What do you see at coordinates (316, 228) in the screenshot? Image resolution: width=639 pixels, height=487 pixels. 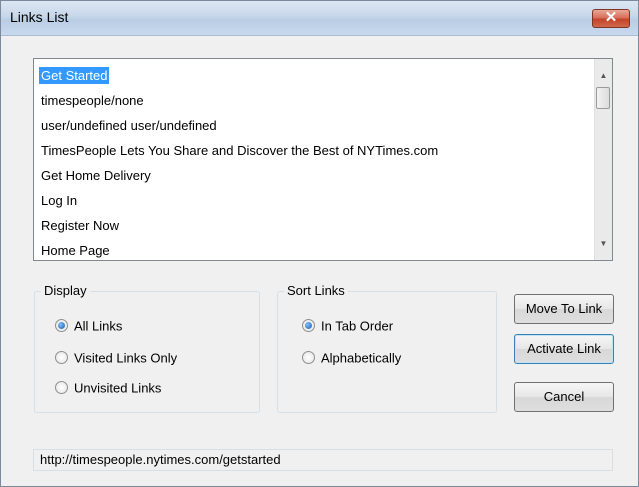 I see `list-item: Register Now` at bounding box center [316, 228].